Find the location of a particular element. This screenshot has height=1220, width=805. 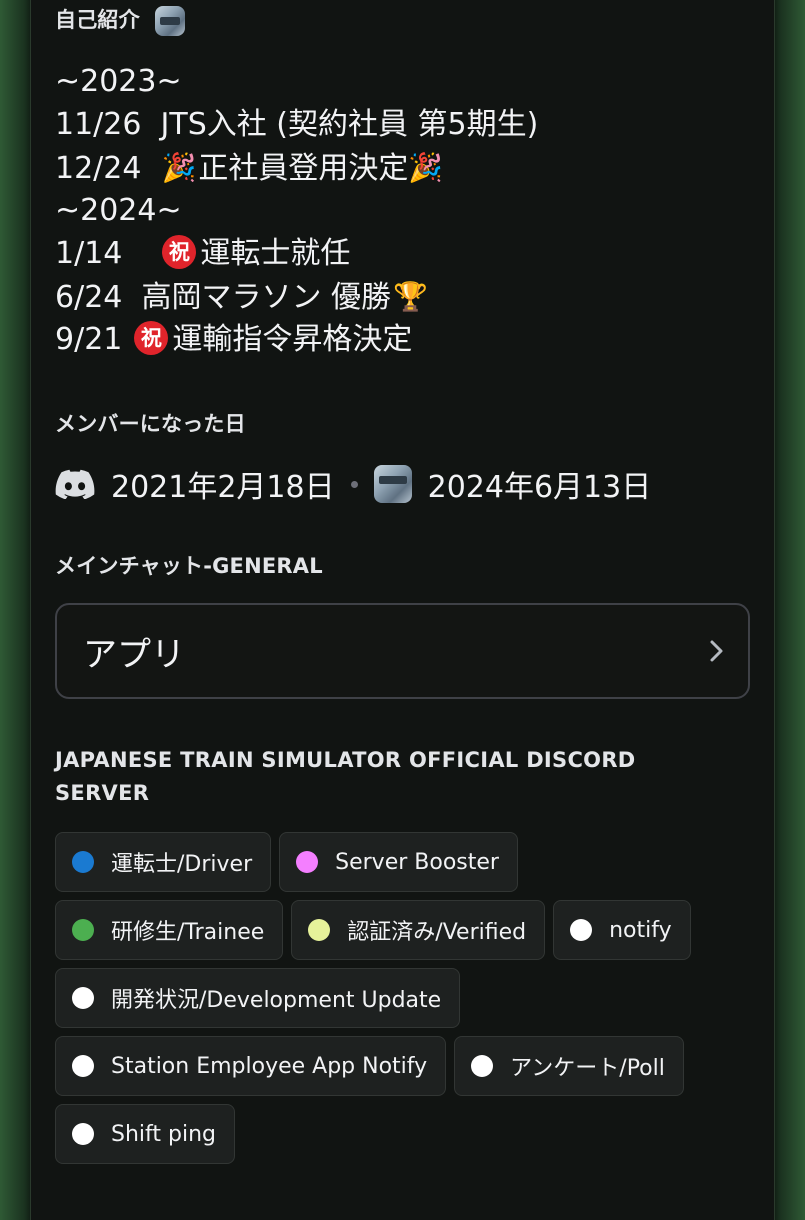

bio-event: 6/24 高岡マラソン 優勝 is located at coordinates (223, 297).